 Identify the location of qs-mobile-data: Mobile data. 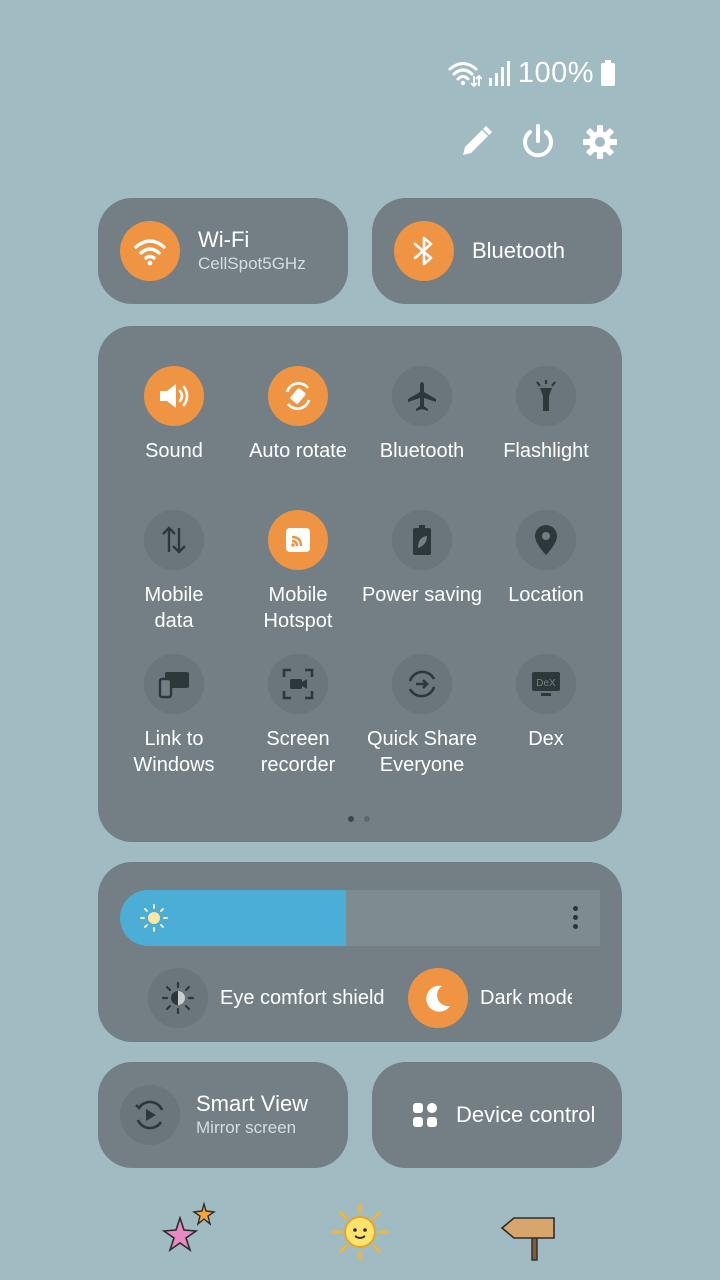
(174, 572).